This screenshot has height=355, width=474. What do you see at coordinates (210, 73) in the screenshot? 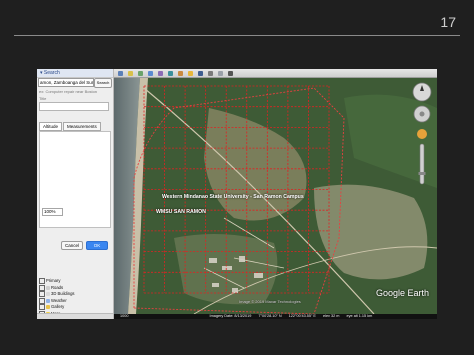
I see `ruler-icon` at bounding box center [210, 73].